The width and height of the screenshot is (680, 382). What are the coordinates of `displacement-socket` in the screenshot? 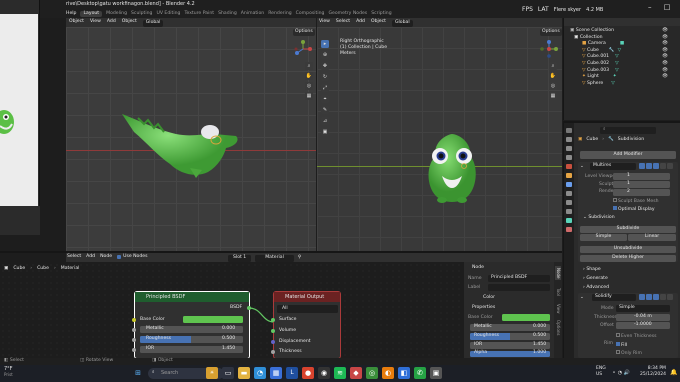 It's located at (273, 342).